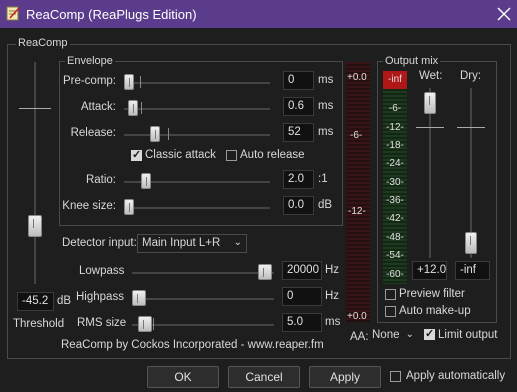 Image resolution: width=517 pixels, height=392 pixels. Describe the element at coordinates (298, 205) in the screenshot. I see `knee-value: 0.0` at that location.